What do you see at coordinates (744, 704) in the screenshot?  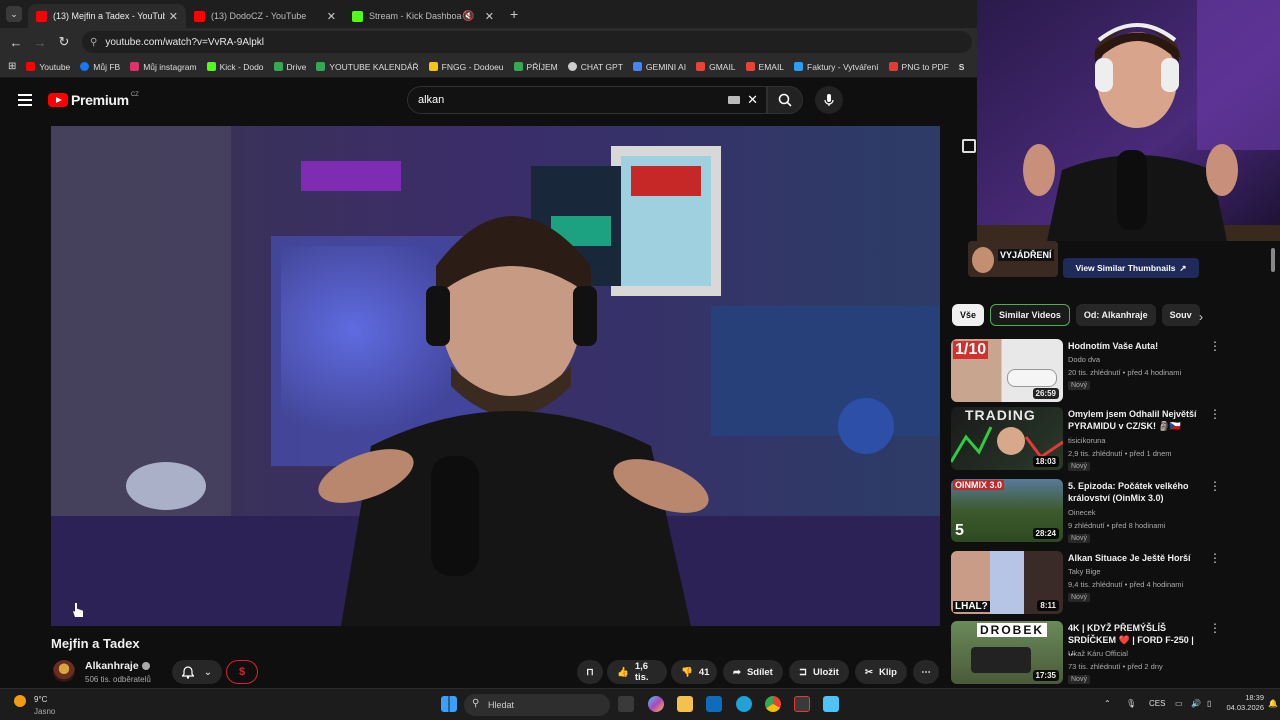 I see `edge-icon` at bounding box center [744, 704].